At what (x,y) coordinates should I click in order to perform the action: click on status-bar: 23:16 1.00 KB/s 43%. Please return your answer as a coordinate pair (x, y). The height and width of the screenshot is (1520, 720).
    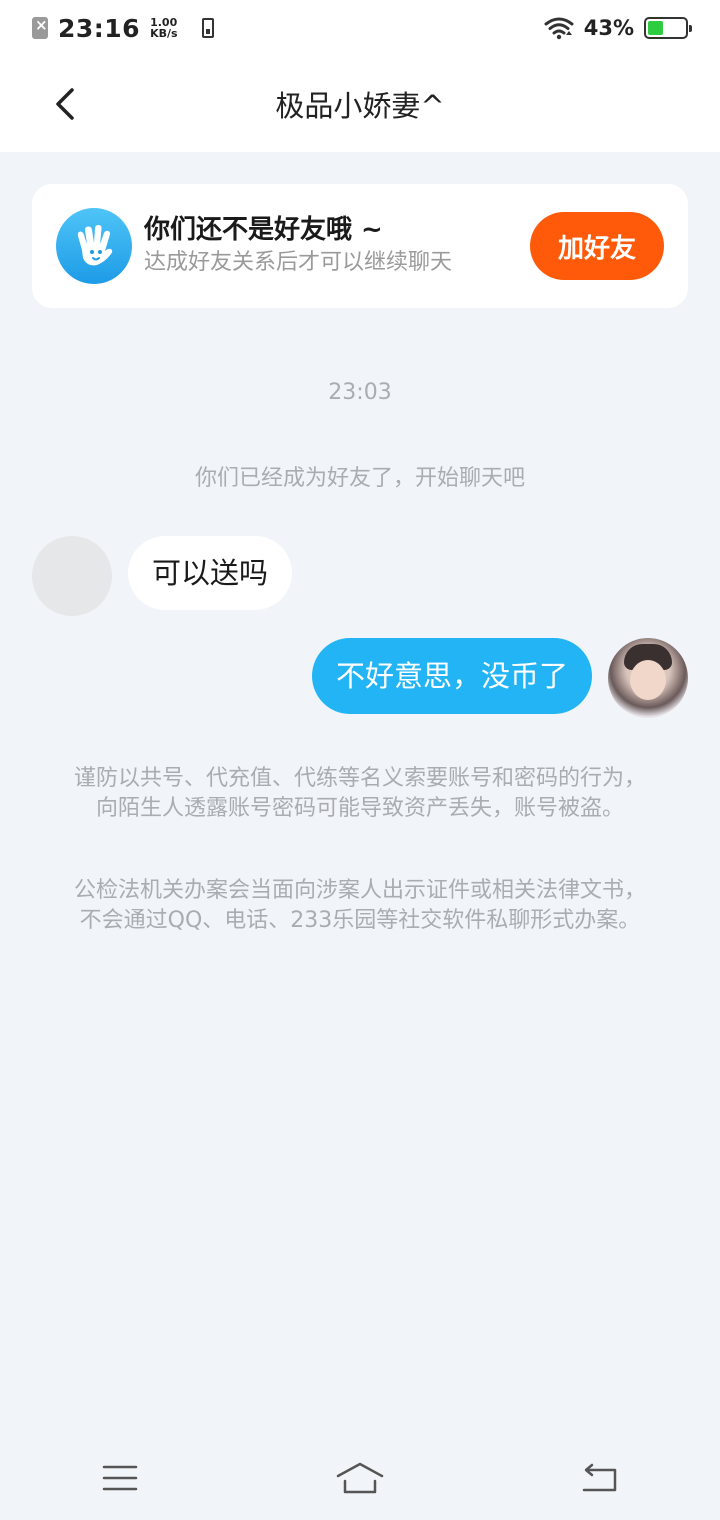
    Looking at the image, I should click on (360, 28).